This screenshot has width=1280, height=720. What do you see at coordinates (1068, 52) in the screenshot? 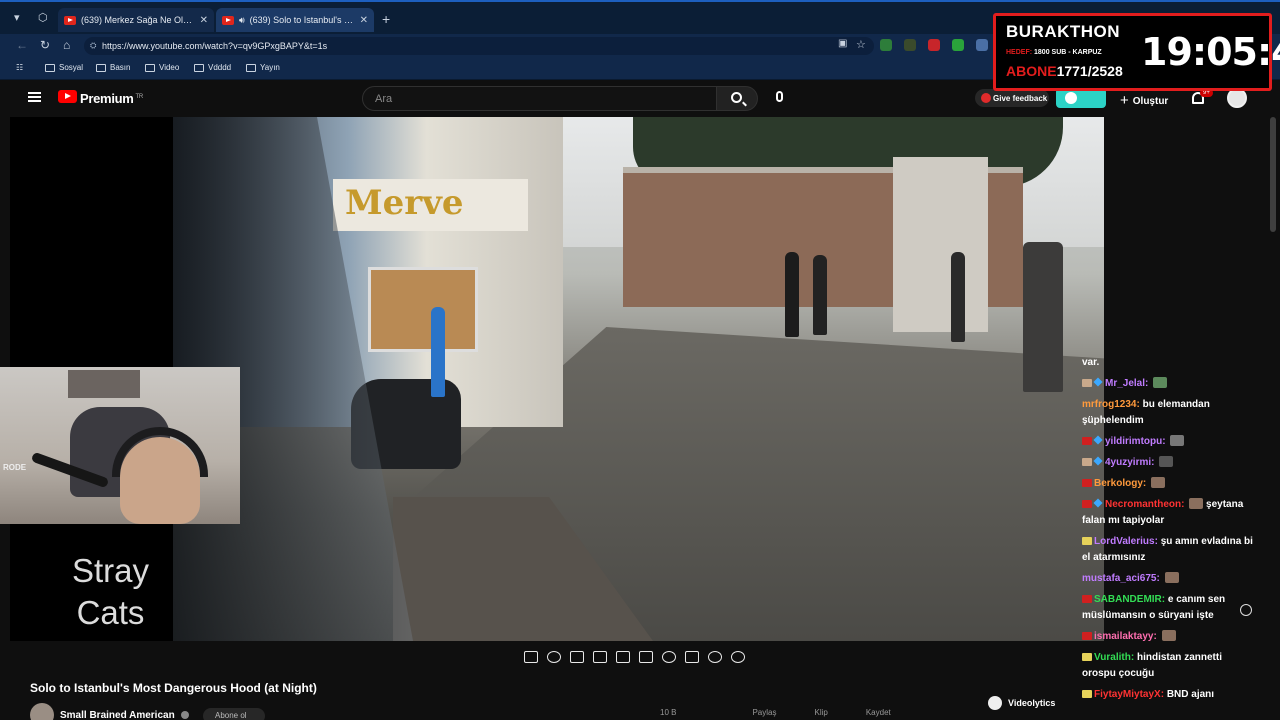
I see `goal-text: 1800 SUB - KARPUZ` at bounding box center [1068, 52].